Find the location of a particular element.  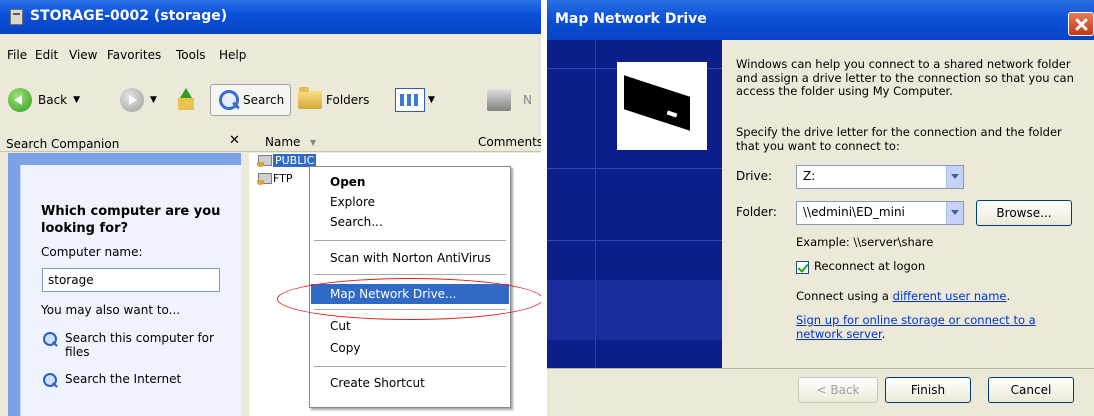

back-button: Back ▼ is located at coordinates (44, 100).